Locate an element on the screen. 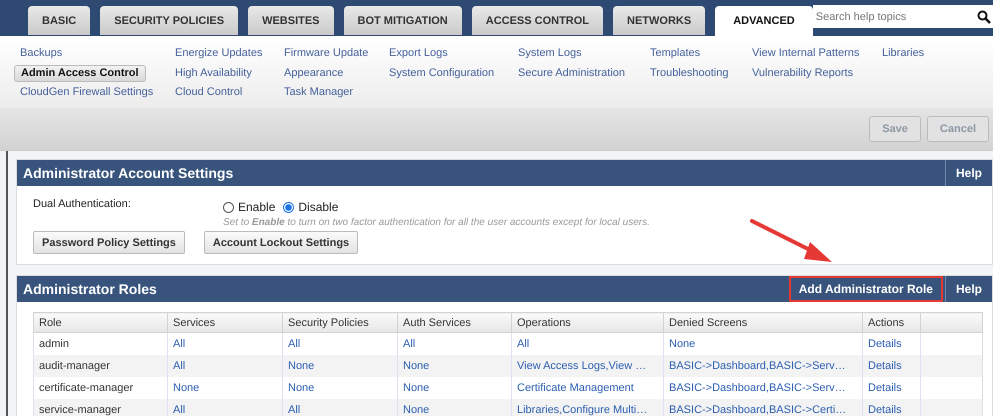  radio-option: Disable is located at coordinates (310, 207).